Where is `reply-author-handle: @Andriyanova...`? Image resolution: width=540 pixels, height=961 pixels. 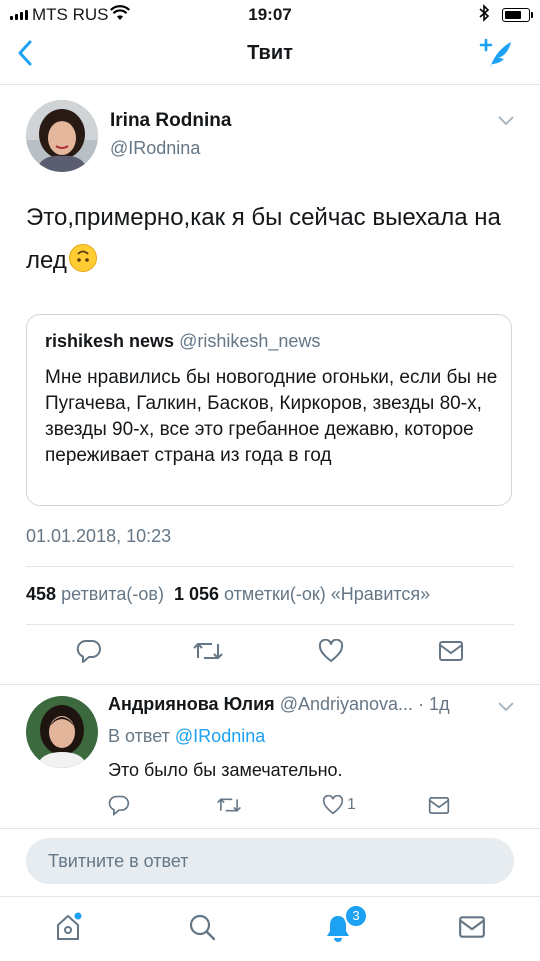 reply-author-handle: @Andriyanova... is located at coordinates (346, 704).